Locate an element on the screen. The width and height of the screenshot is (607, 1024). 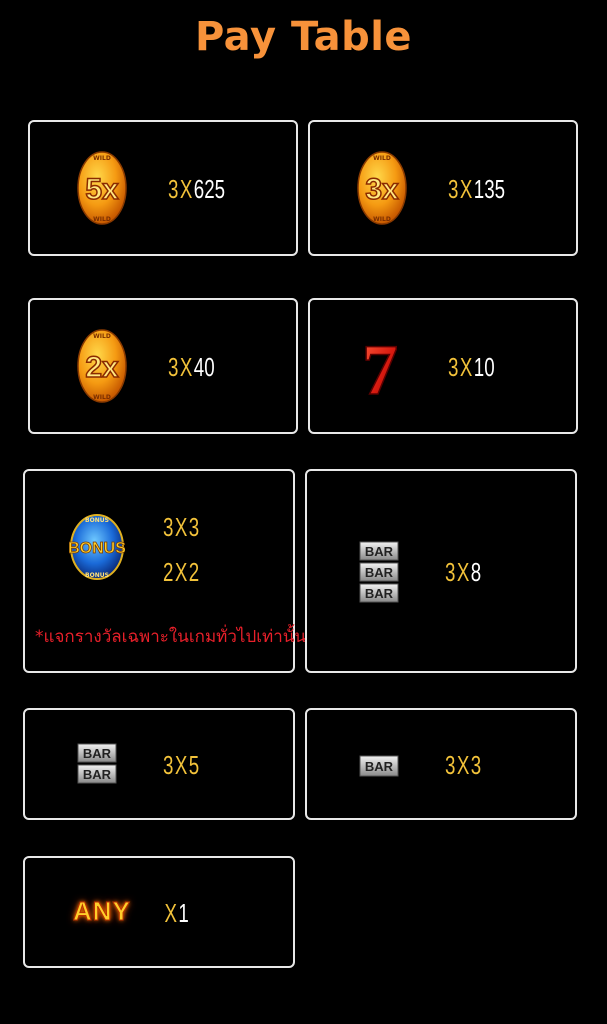
payout-amount: 135 is located at coordinates (489, 189).